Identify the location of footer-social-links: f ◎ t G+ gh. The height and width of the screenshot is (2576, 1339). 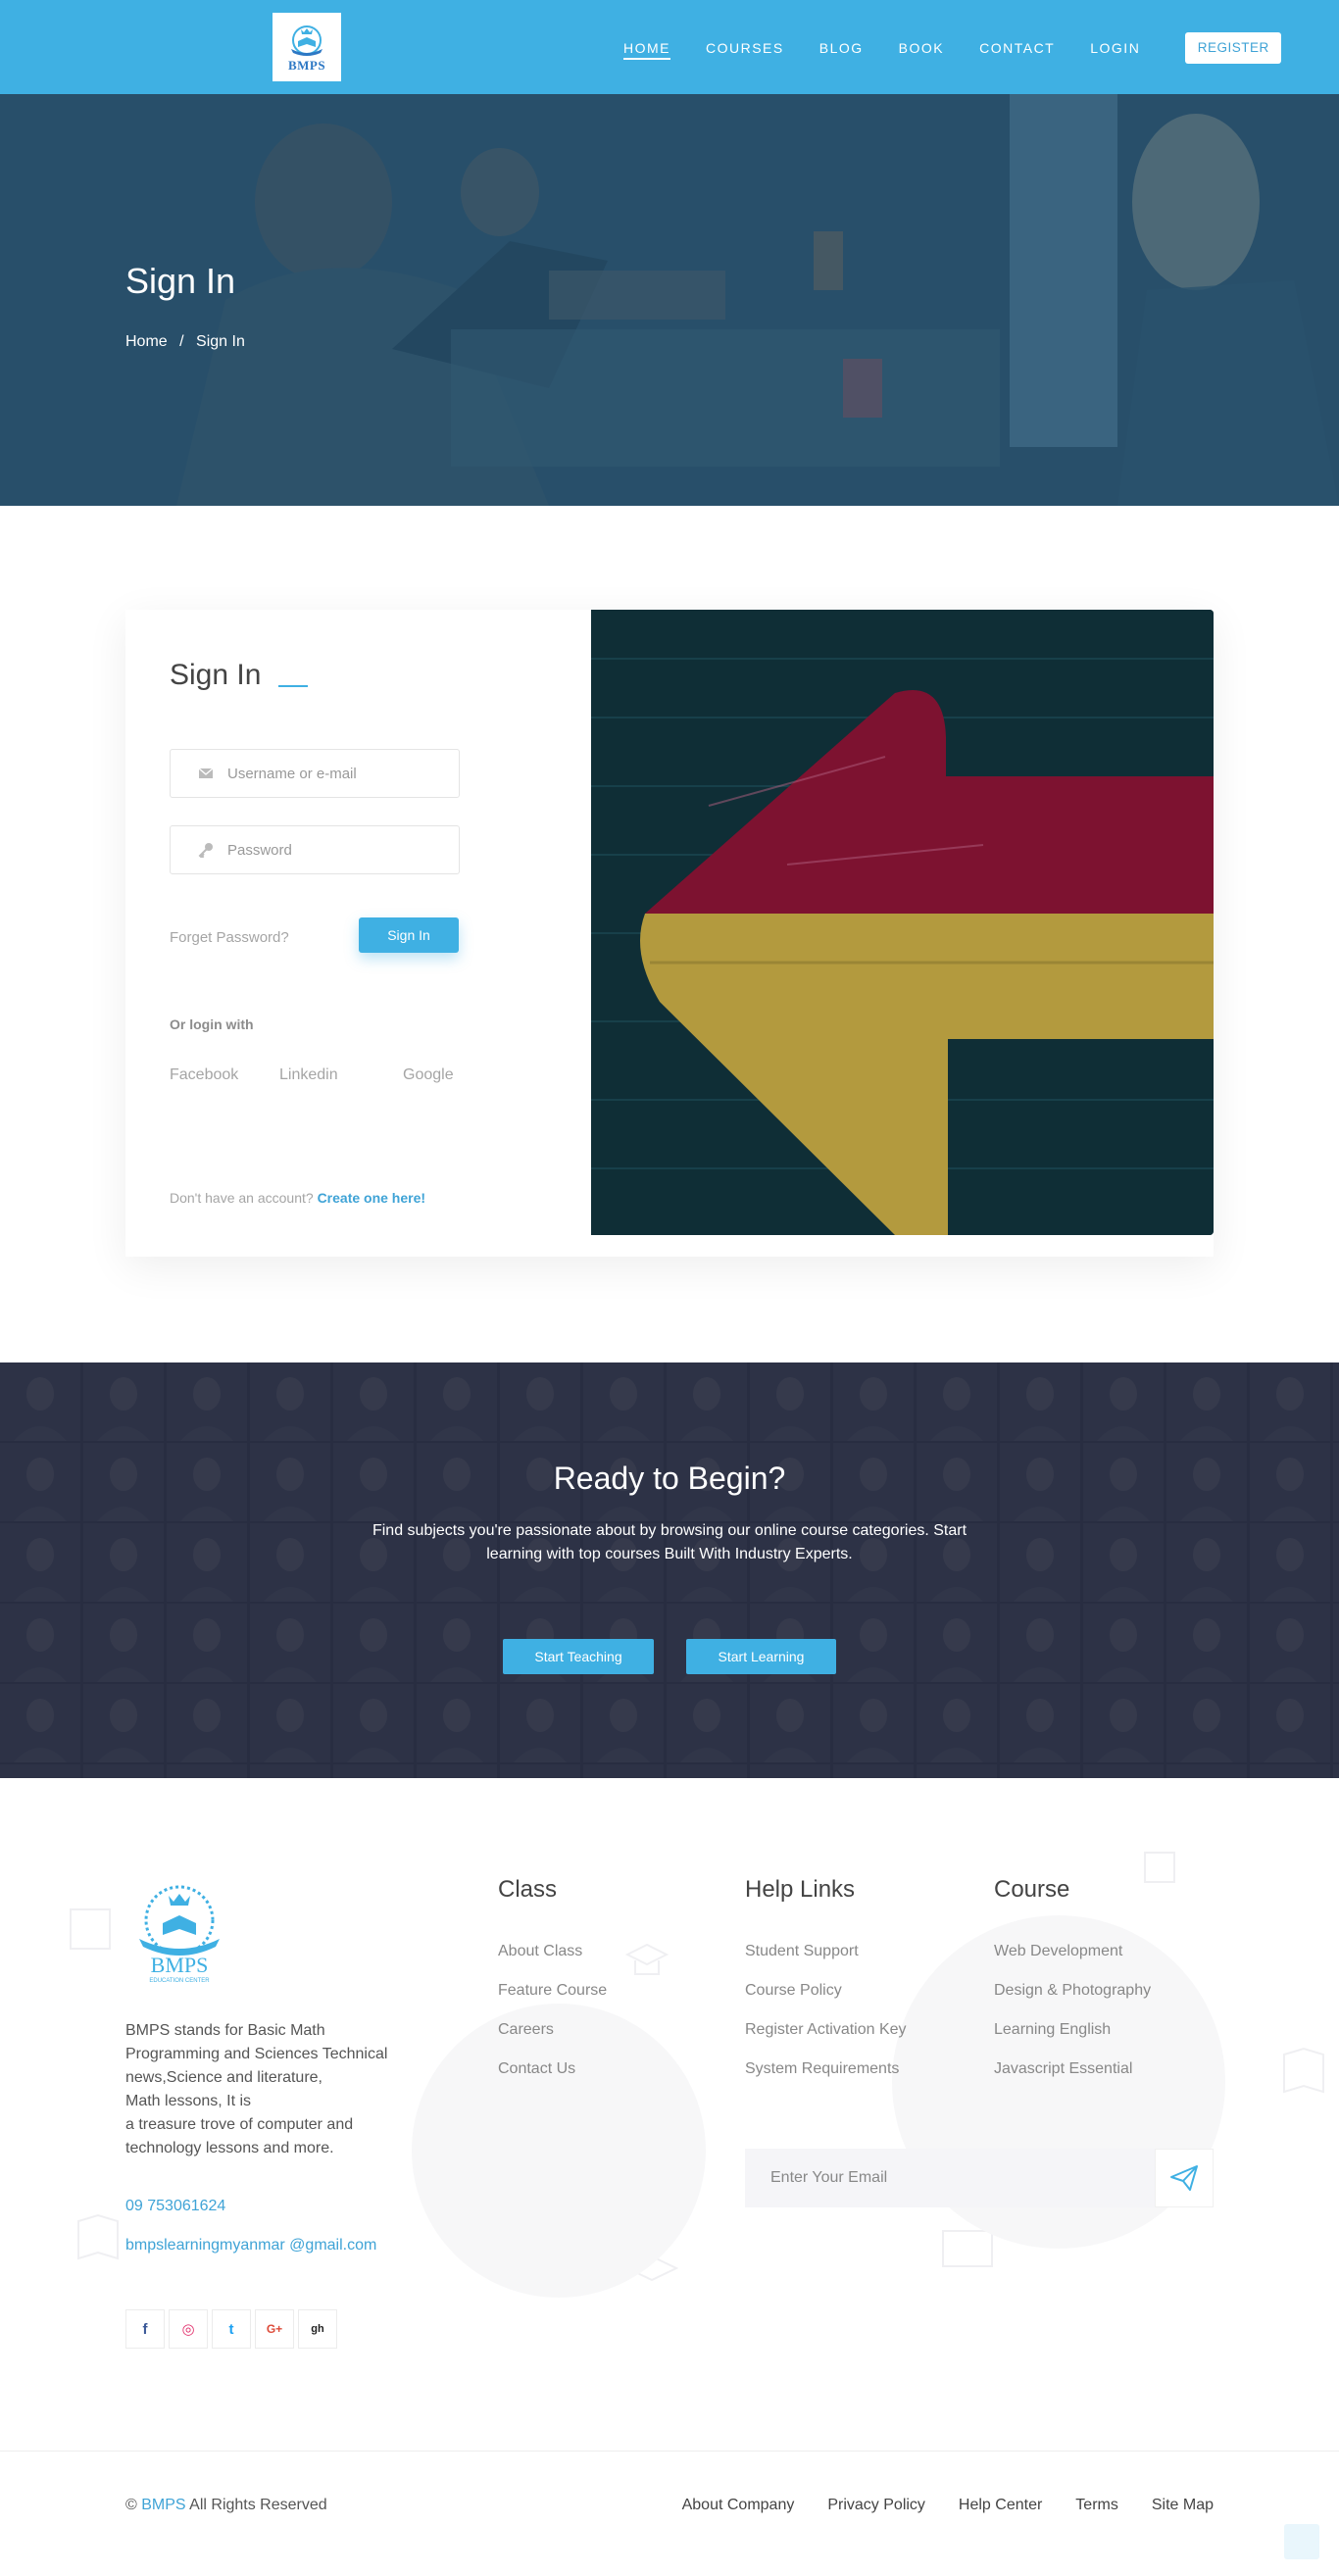
(233, 2329).